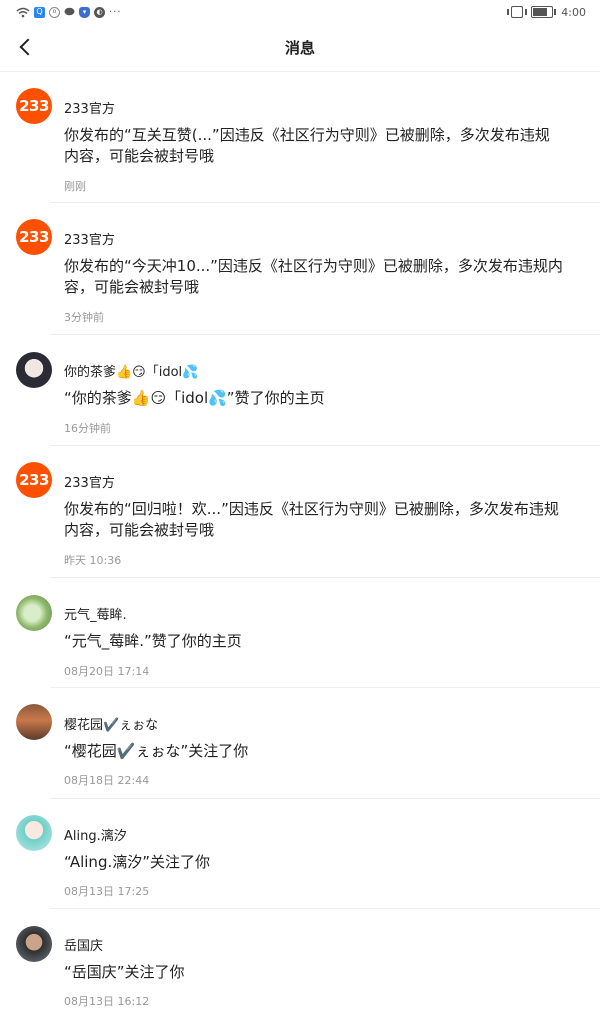 Image resolution: width=600 pixels, height=1019 pixels. I want to click on search-app-icon: Q, so click(39, 12).